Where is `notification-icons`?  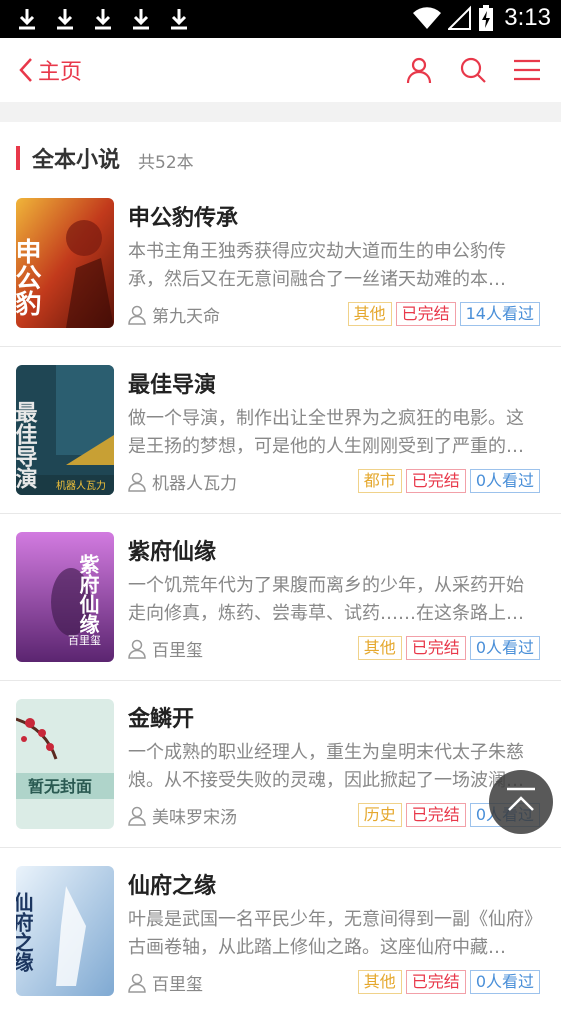
notification-icons is located at coordinates (103, 19).